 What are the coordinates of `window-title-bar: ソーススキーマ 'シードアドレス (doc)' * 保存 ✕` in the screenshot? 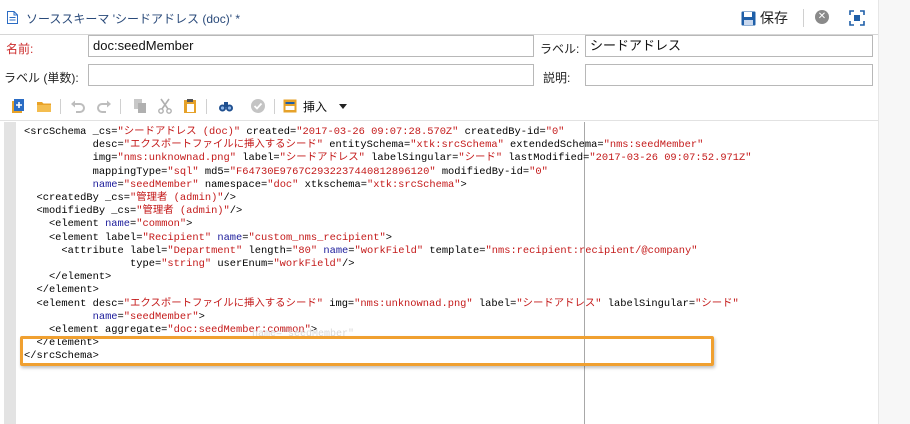 It's located at (439, 17).